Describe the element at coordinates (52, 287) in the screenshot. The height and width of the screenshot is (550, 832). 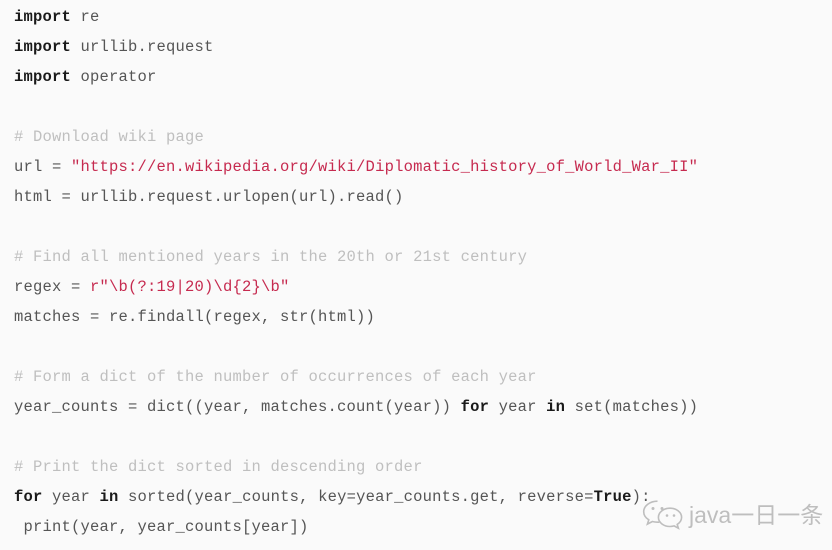
I see `code-token-plain: regex =` at that location.